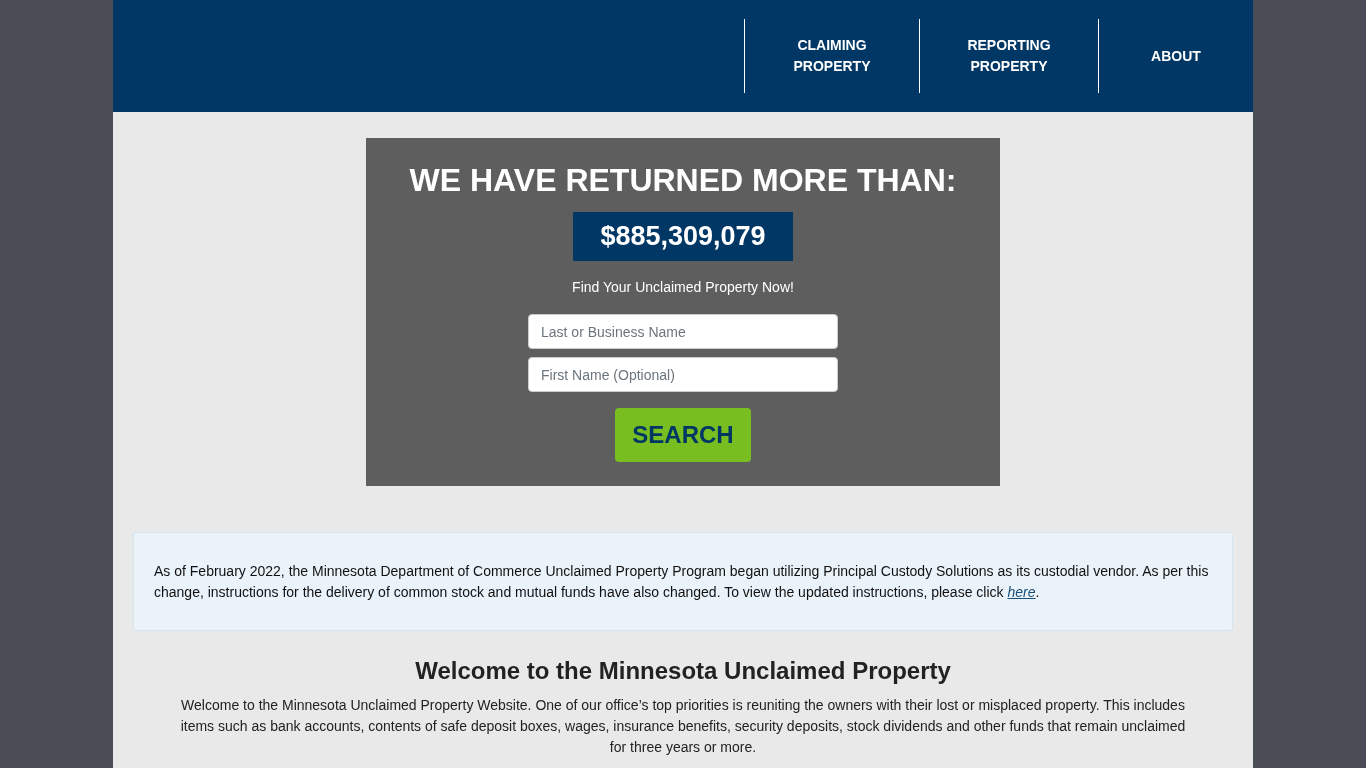 Image resolution: width=1366 pixels, height=768 pixels. Describe the element at coordinates (831, 56) in the screenshot. I see `nav-link: CLAIMING PROPERTY` at that location.